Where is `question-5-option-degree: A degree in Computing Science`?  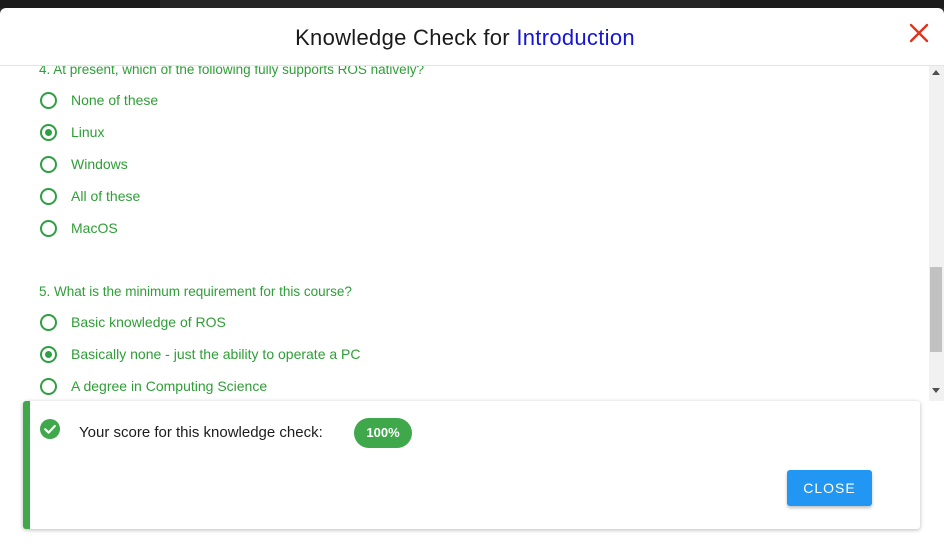
question-5-option-degree: A degree in Computing Science is located at coordinates (153, 386).